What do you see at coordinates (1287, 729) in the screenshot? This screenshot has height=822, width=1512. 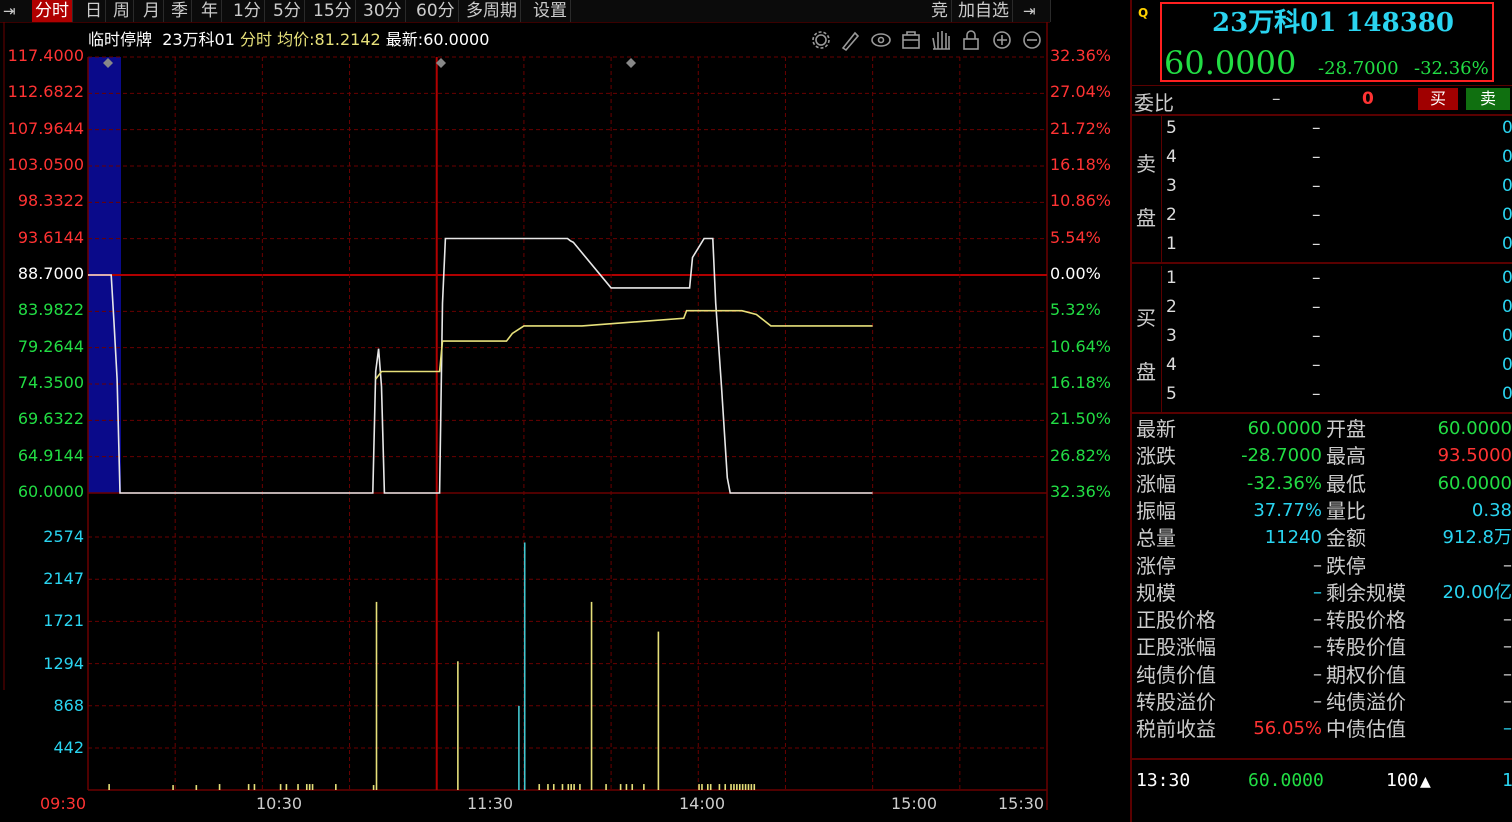 I see `stat-value: 56.05%` at bounding box center [1287, 729].